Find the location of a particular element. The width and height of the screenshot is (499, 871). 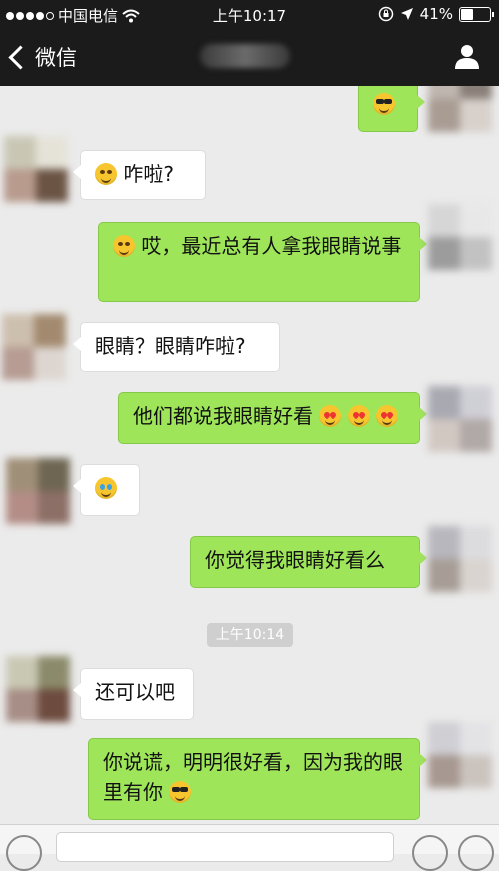

status-right: 41% is located at coordinates (436, 14).